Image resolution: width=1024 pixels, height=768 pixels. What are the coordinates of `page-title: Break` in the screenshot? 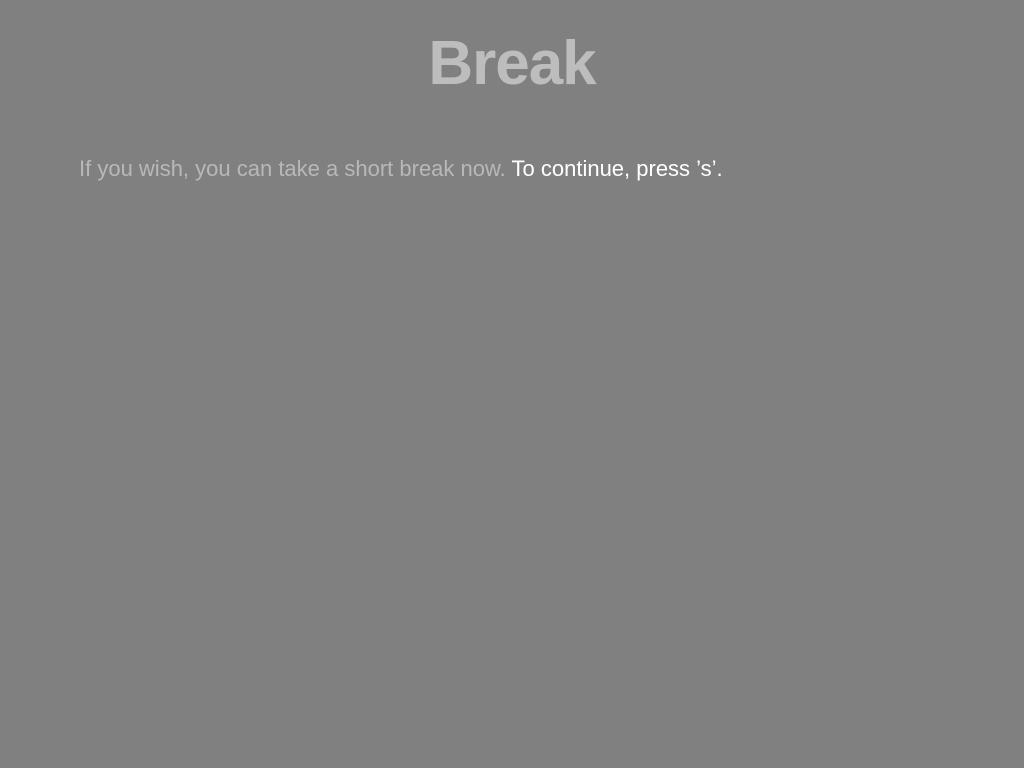 It's located at (512, 63).